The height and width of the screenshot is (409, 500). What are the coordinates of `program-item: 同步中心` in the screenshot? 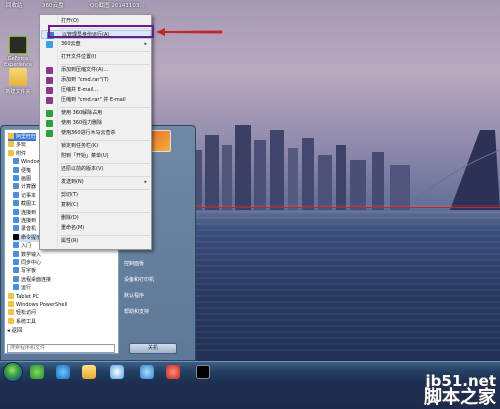 It's located at (27, 263).